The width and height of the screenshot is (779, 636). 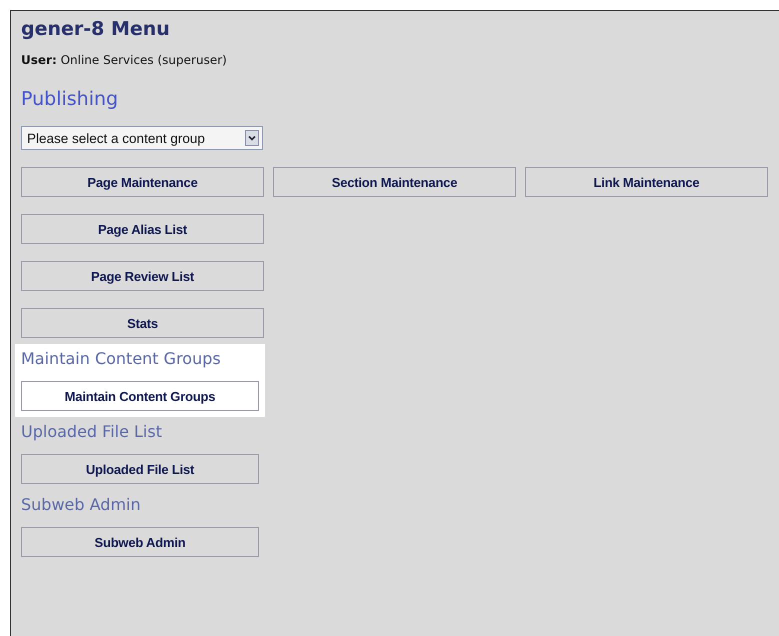 What do you see at coordinates (81, 505) in the screenshot?
I see `section-heading: Subweb Admin` at bounding box center [81, 505].